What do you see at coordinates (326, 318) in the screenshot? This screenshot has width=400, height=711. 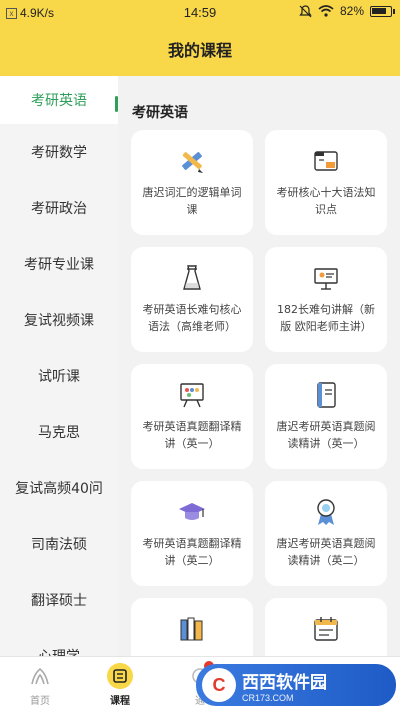 I see `course-title: 182长难句讲解（新版 欧阳老师主讲）` at bounding box center [326, 318].